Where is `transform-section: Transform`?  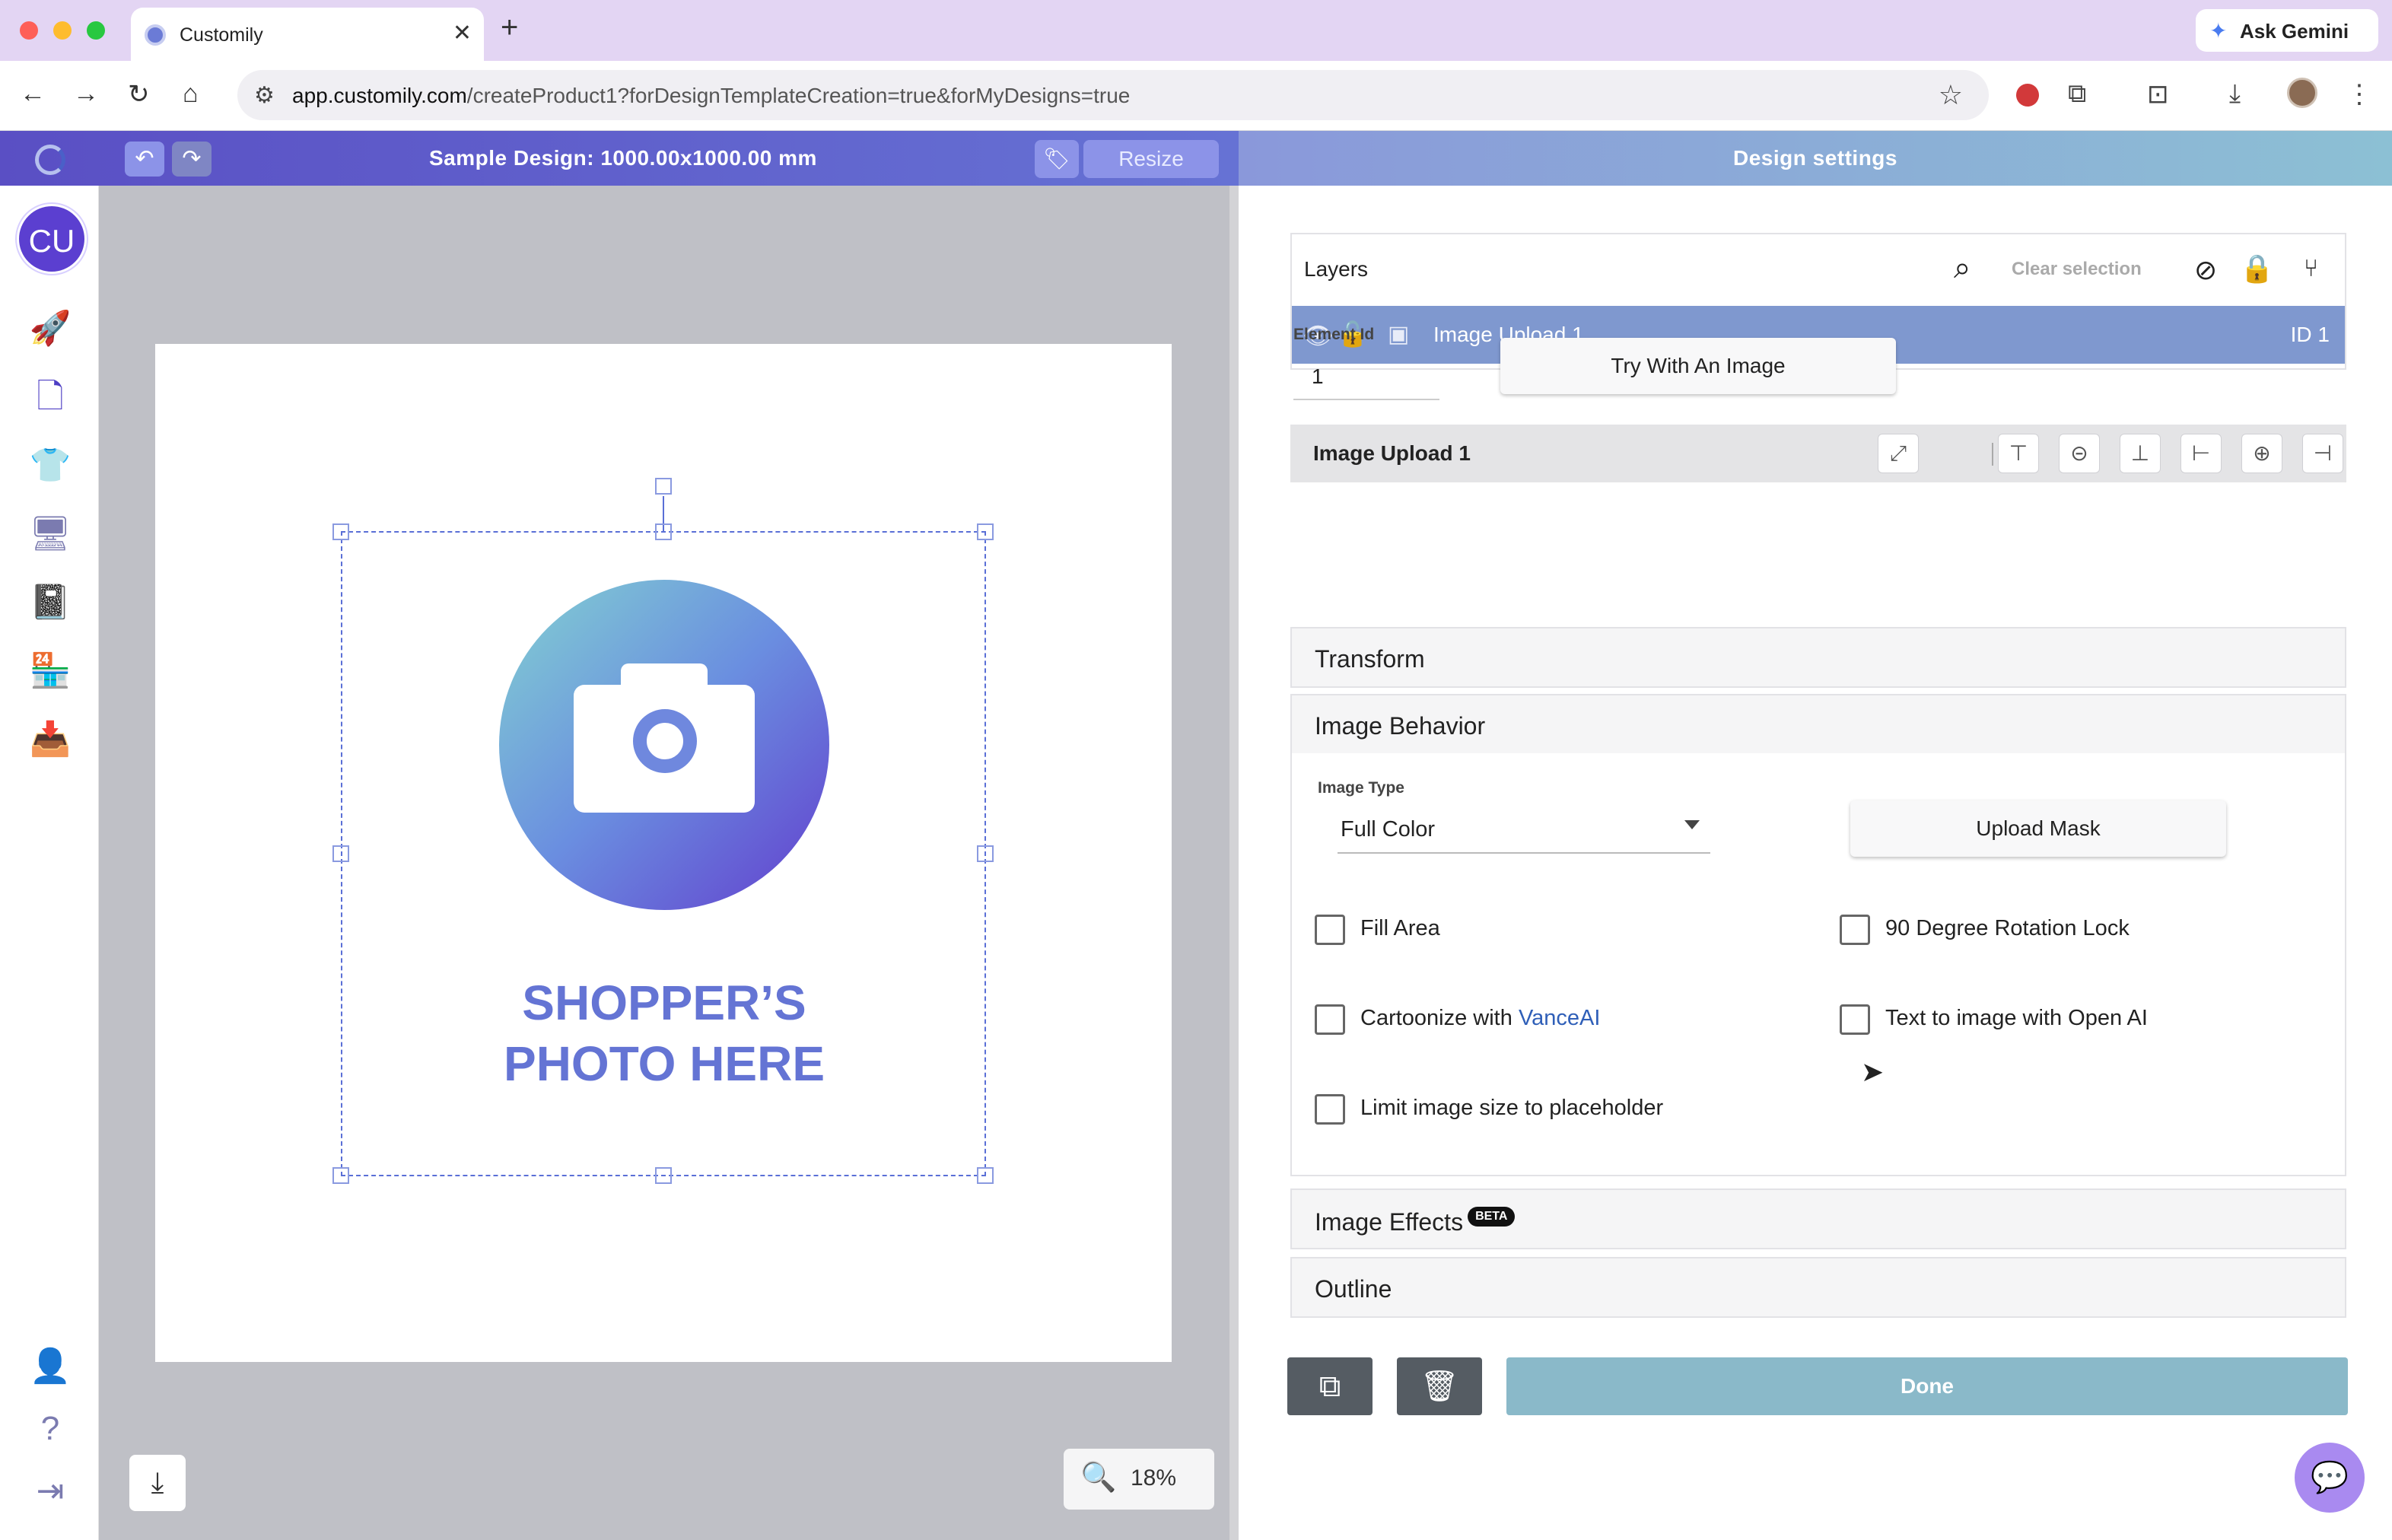
transform-section: Transform is located at coordinates (1818, 657).